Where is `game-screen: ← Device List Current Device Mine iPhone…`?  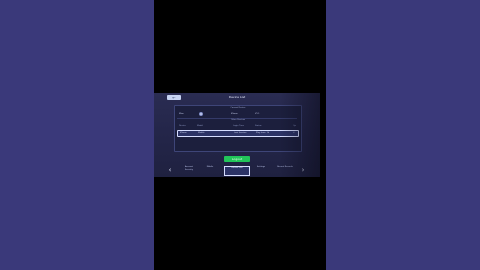 game-screen: ← Device List Current Device Mine iPhone… is located at coordinates (237, 135).